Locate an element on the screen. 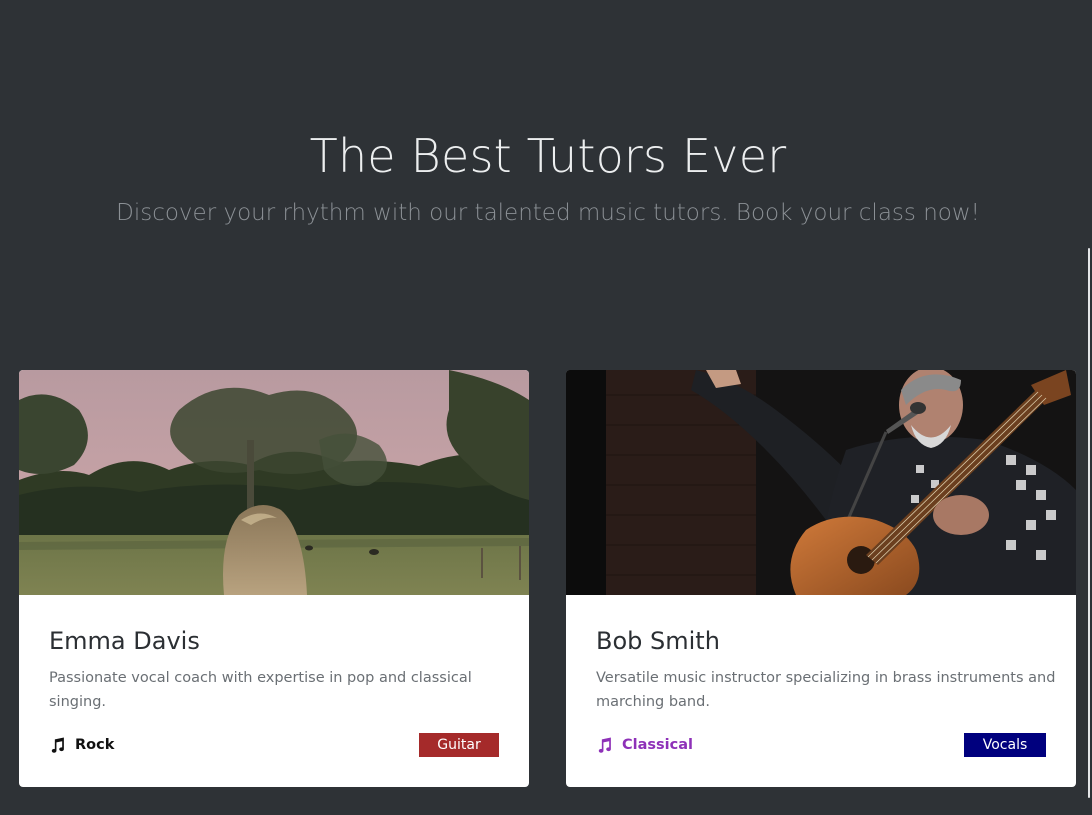  genre-label: Classical is located at coordinates (644, 745).